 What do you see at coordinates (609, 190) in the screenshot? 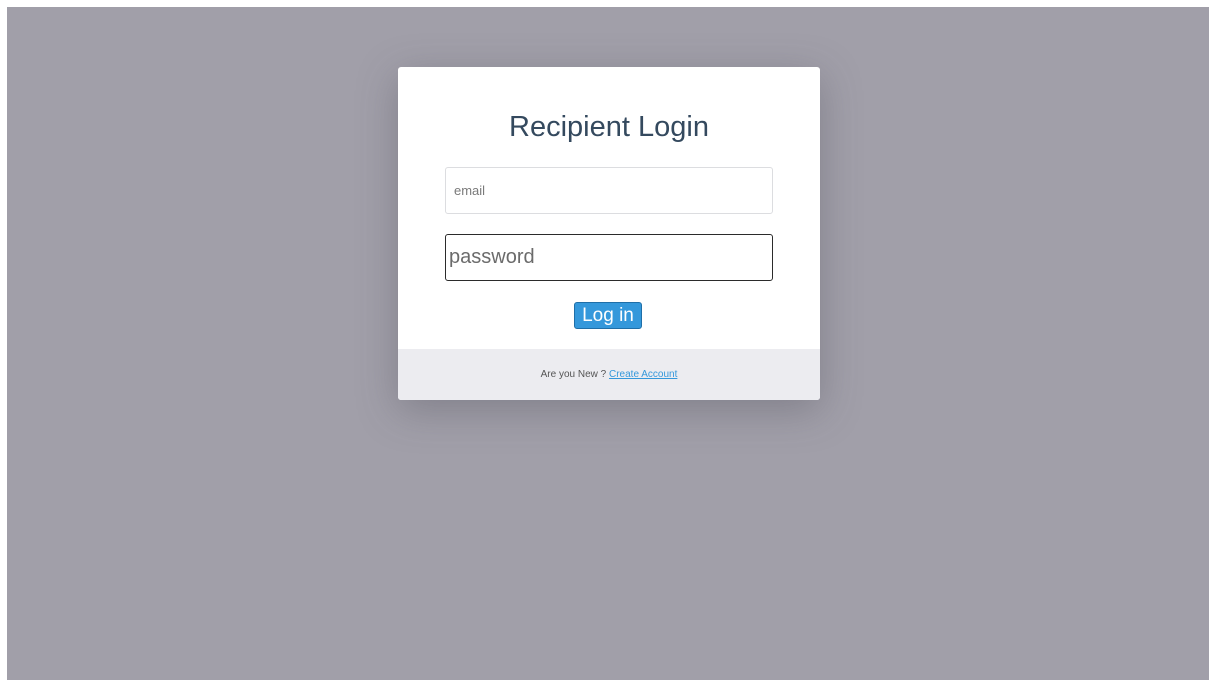
I see `email-field` at bounding box center [609, 190].